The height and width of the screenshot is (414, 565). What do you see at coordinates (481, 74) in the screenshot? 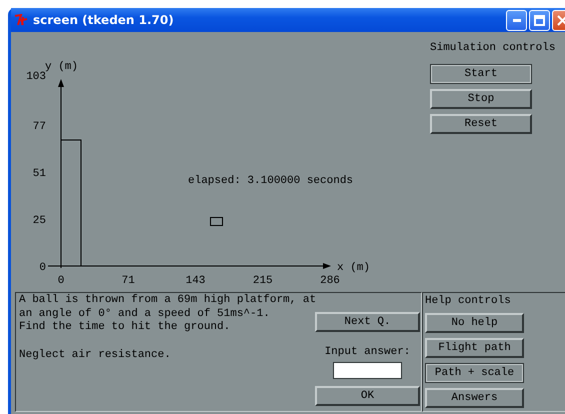
I see `simulation-button: Start` at bounding box center [481, 74].